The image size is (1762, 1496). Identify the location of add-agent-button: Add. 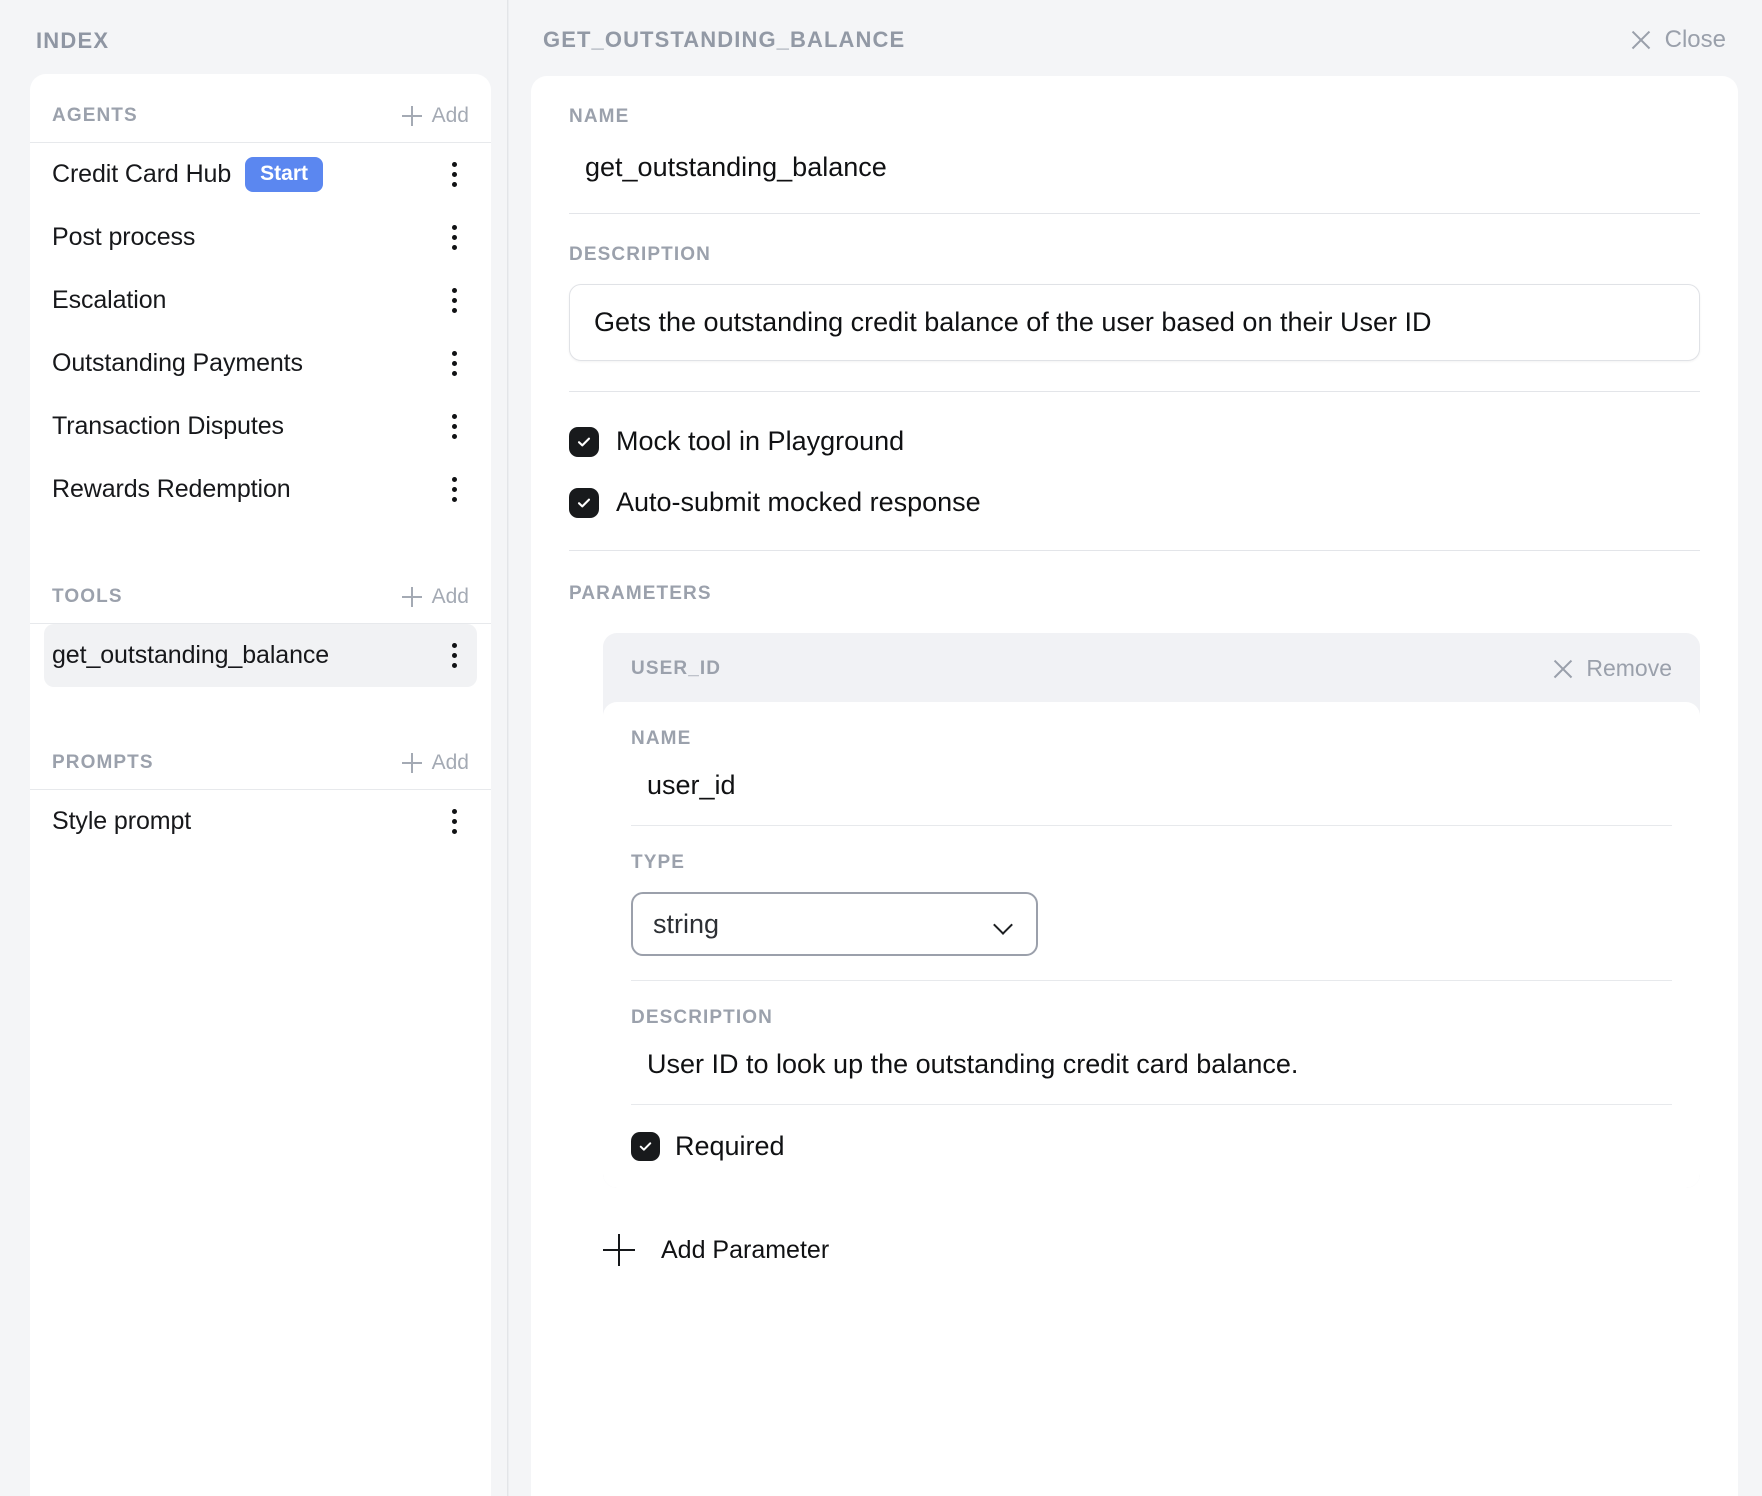
(435, 116).